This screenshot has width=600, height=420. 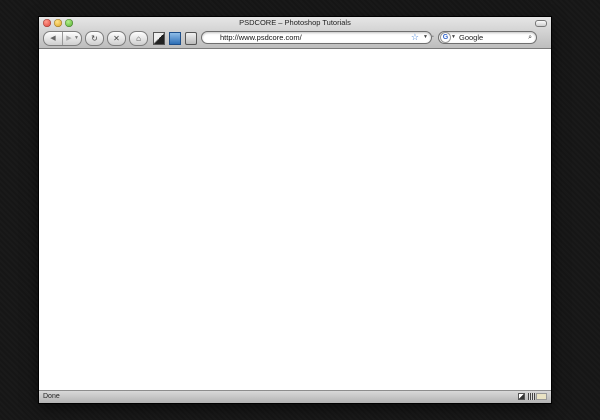 What do you see at coordinates (94, 38) in the screenshot?
I see `reload-button: ↻` at bounding box center [94, 38].